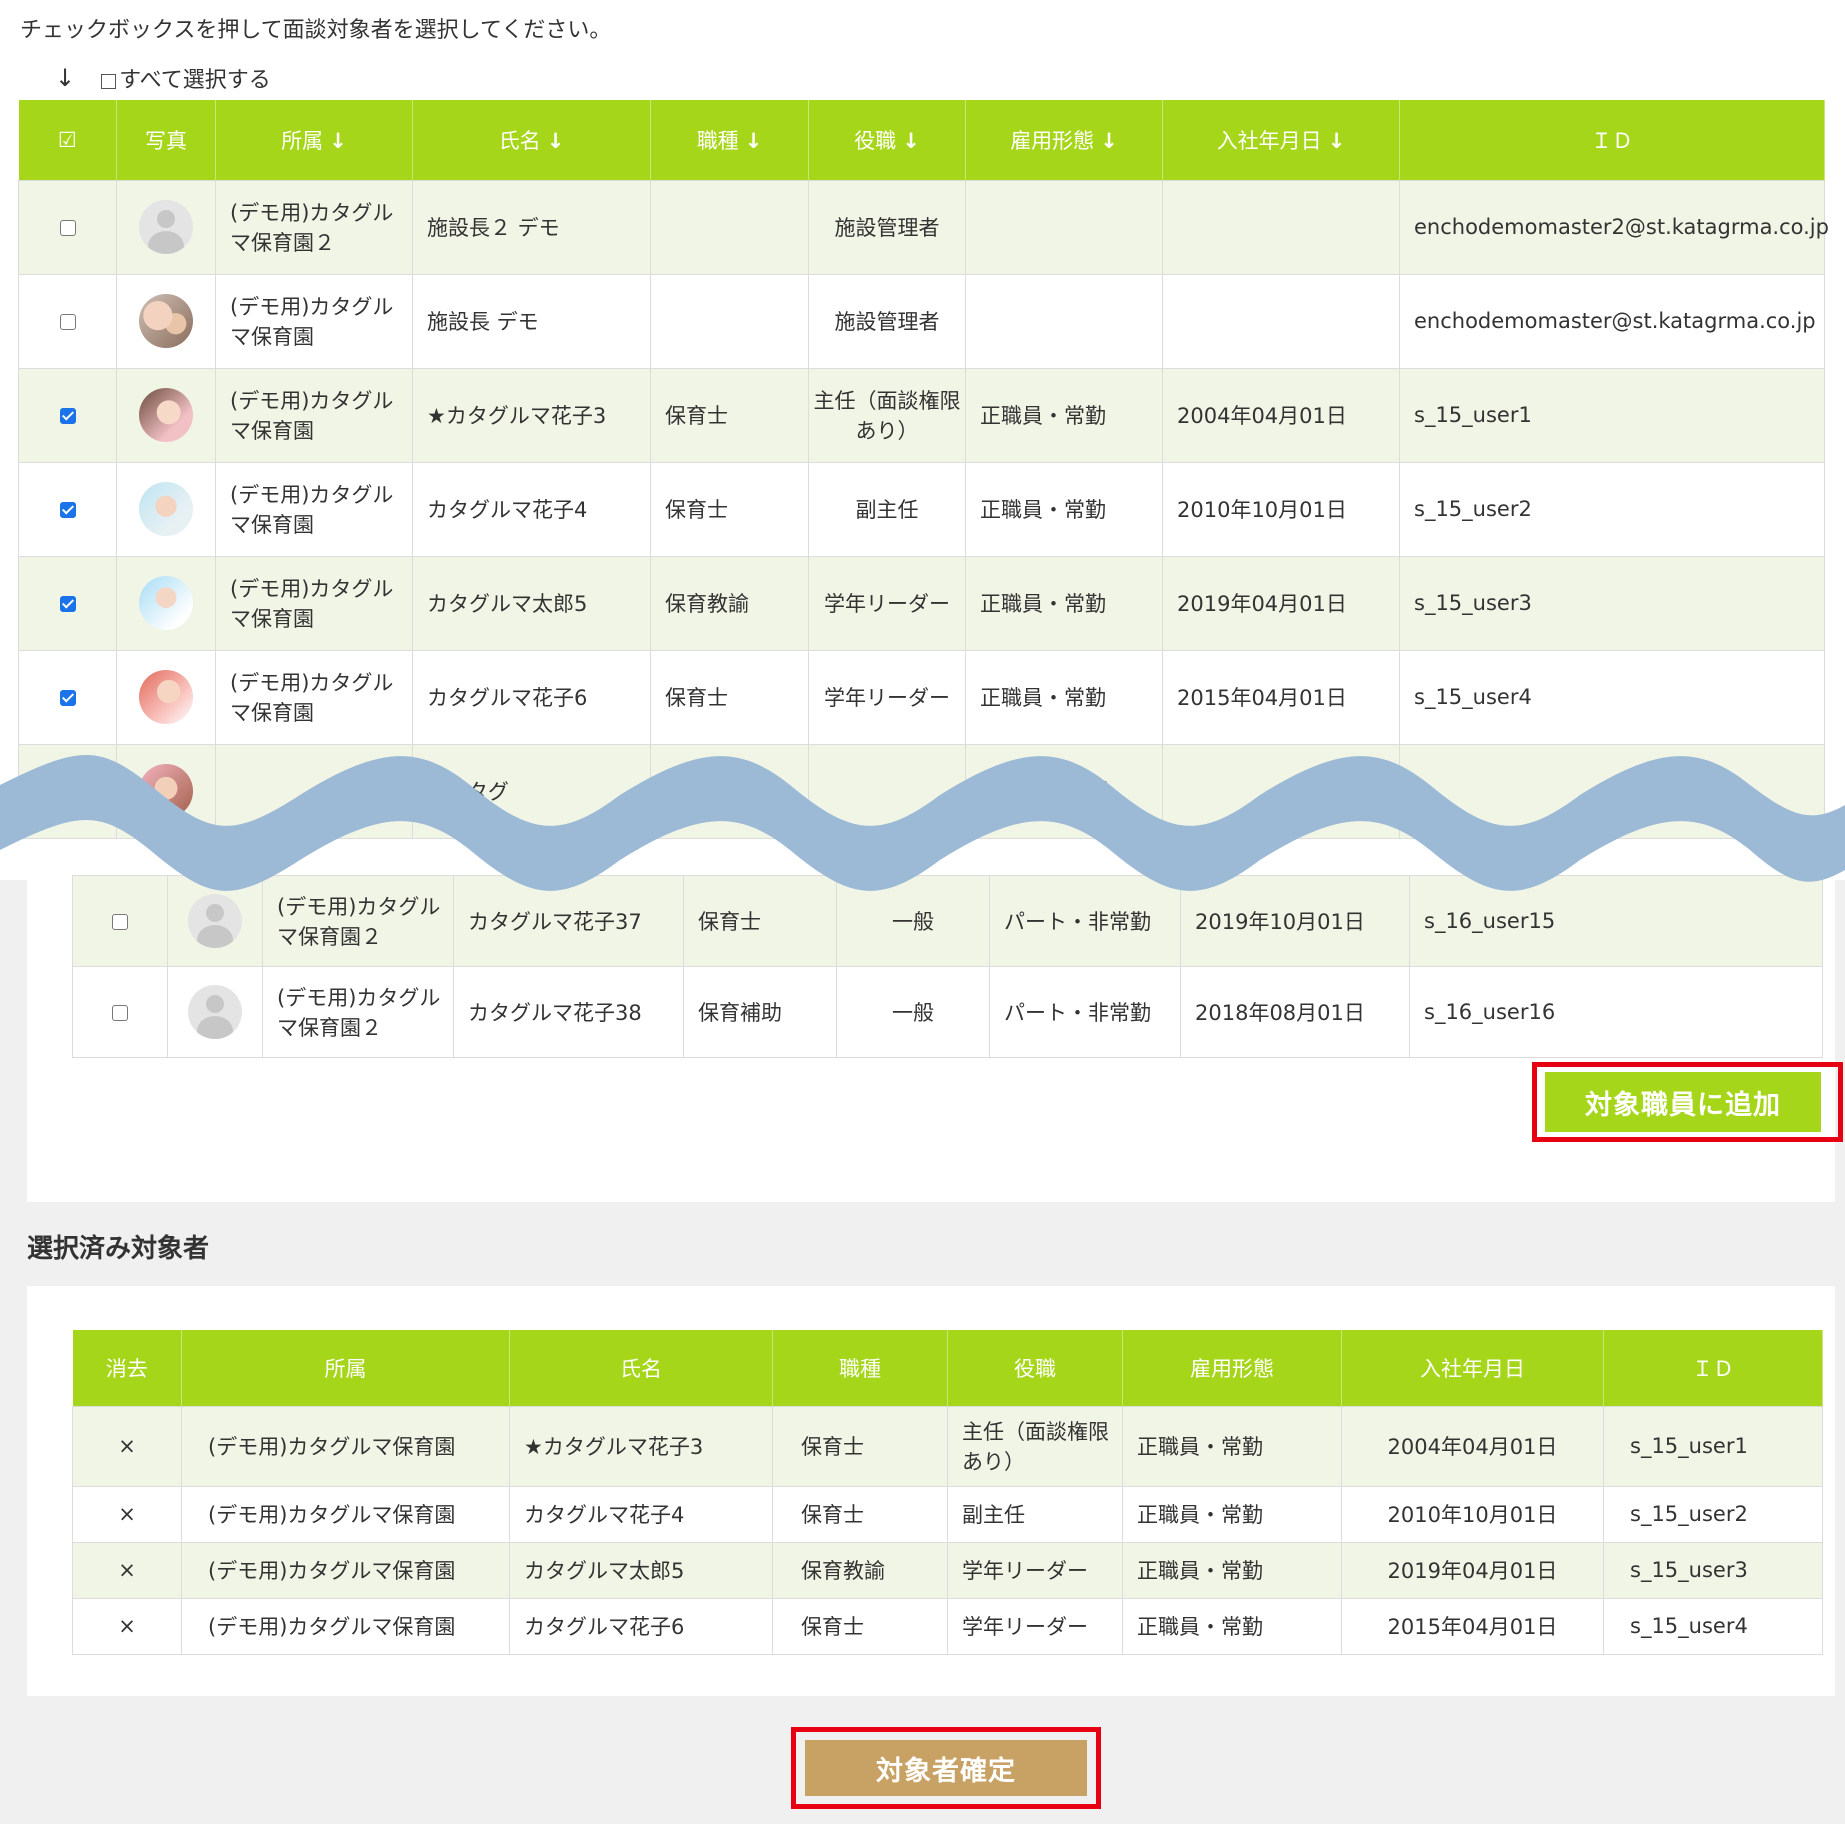 Image resolution: width=1845 pixels, height=1824 pixels. What do you see at coordinates (1035, 1570) in the screenshot?
I see `cell-position: 学年リーダー` at bounding box center [1035, 1570].